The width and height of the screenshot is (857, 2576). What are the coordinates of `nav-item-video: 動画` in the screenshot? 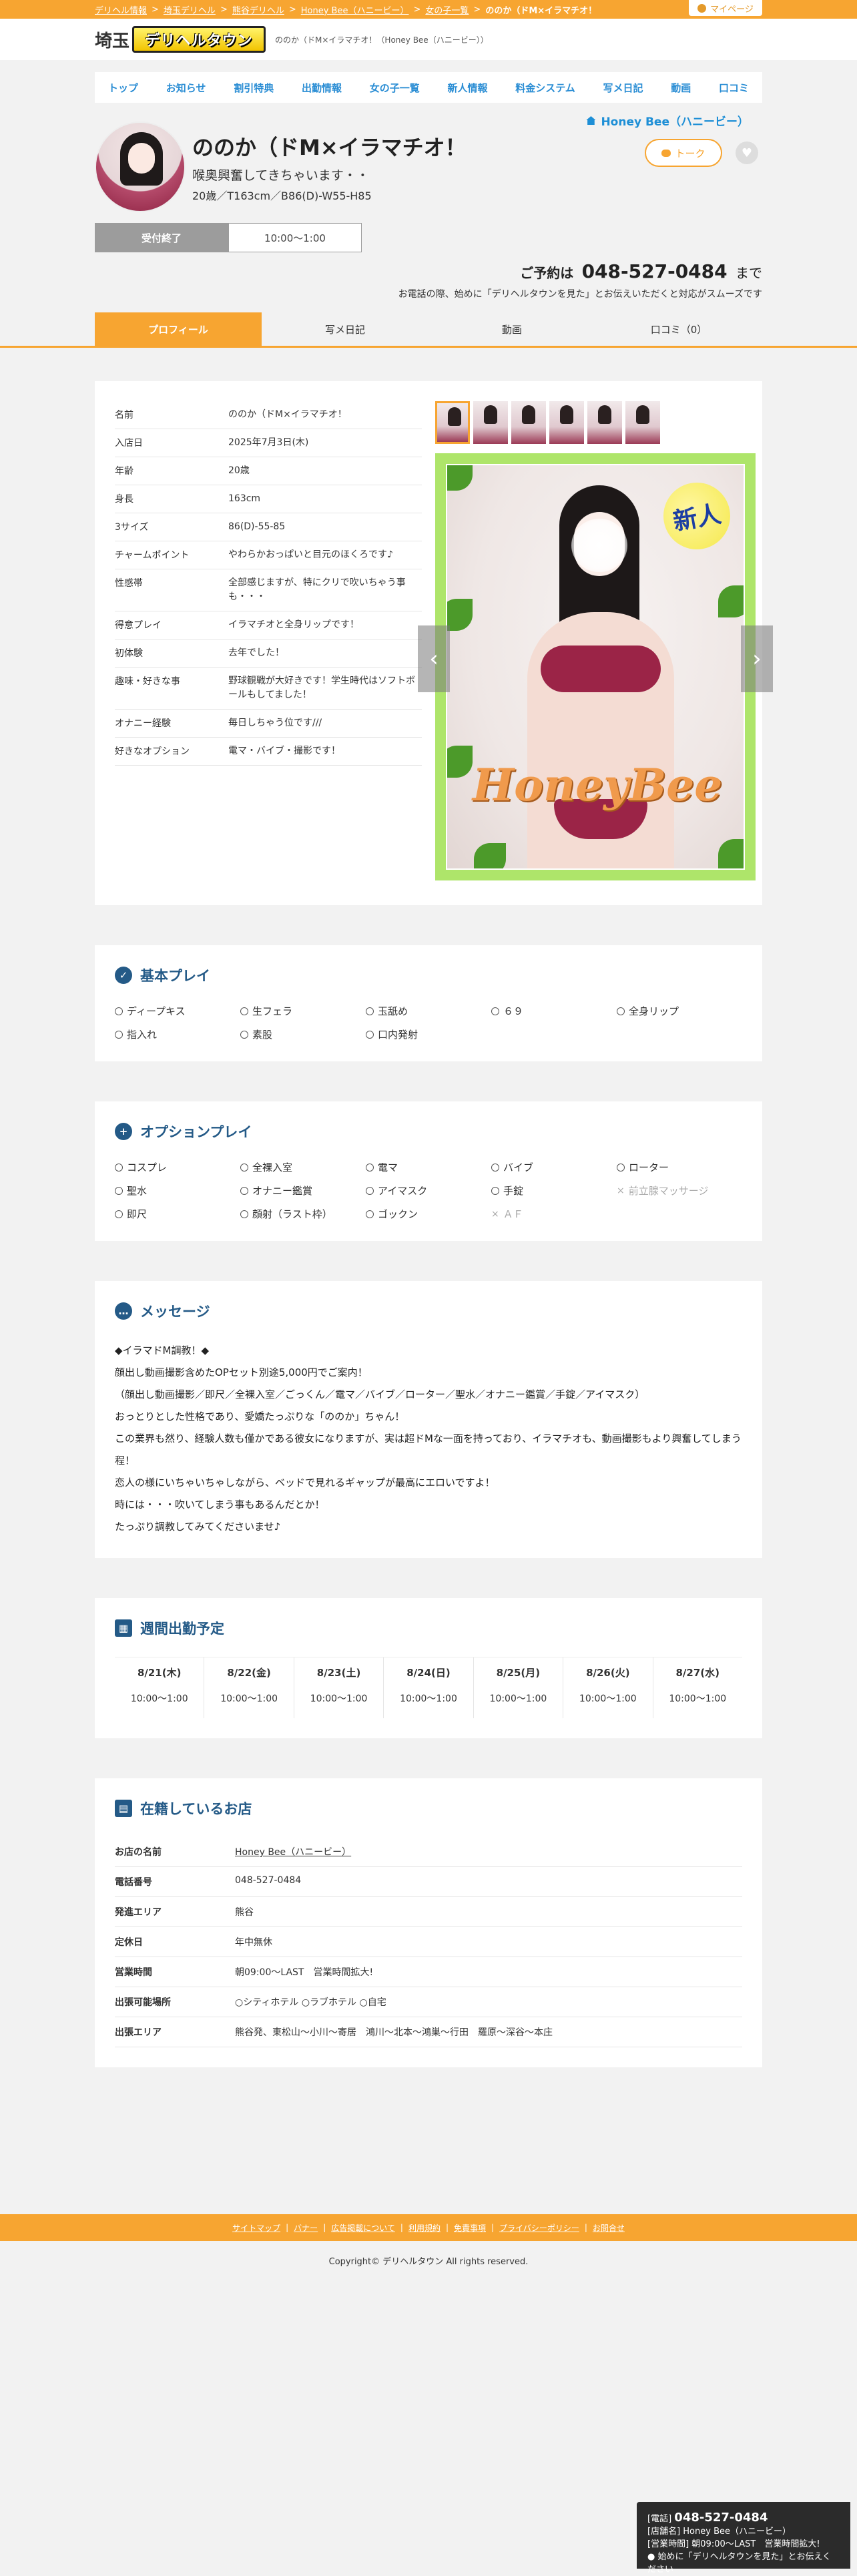 It's located at (681, 88).